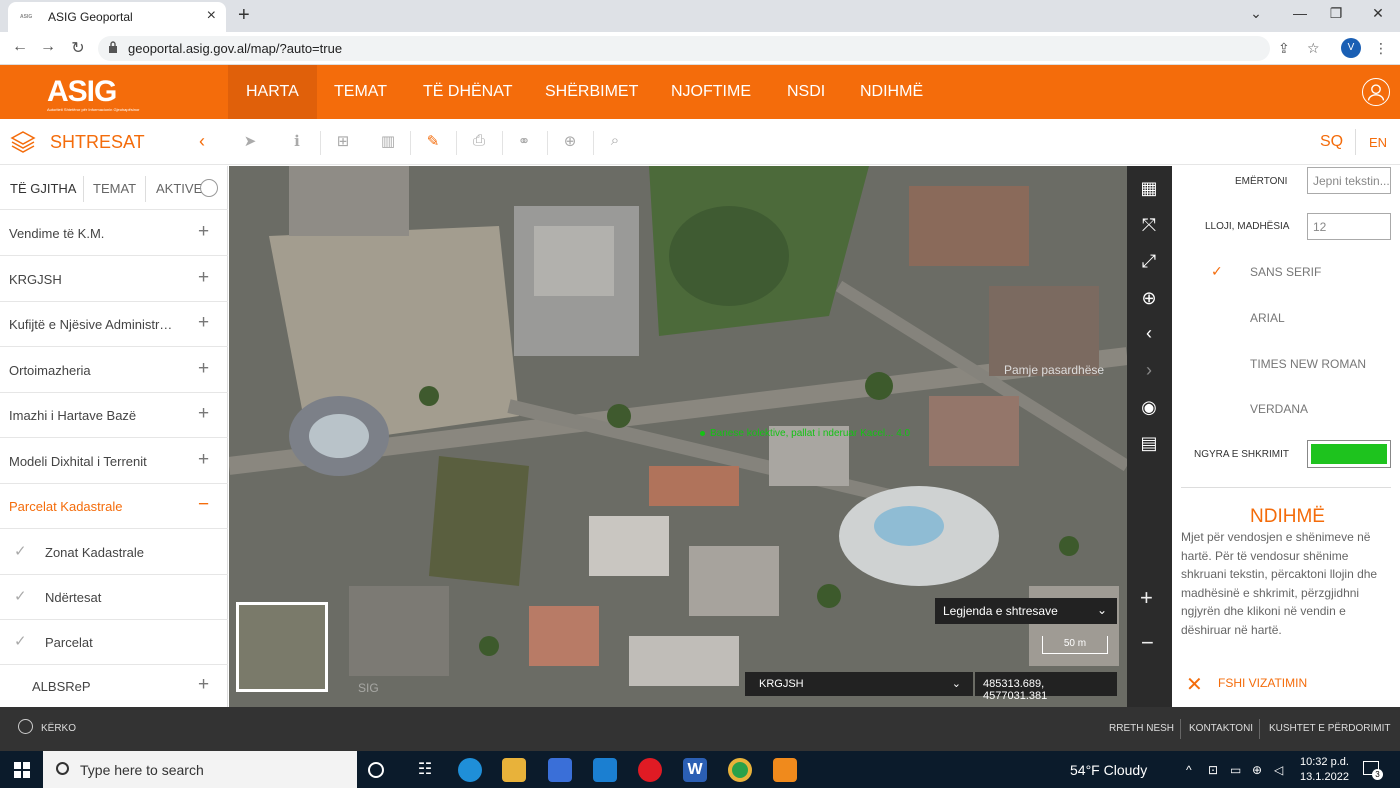 This screenshot has height=788, width=1400. I want to click on app-icon, so click(785, 770).